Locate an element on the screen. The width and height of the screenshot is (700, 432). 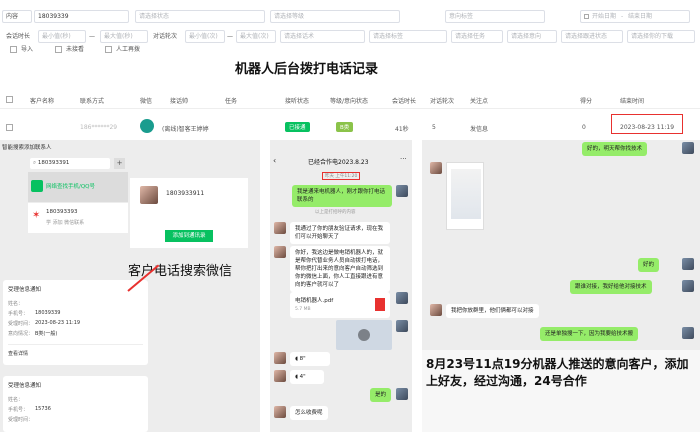
notice-divider is located at coordinates (75, 344).